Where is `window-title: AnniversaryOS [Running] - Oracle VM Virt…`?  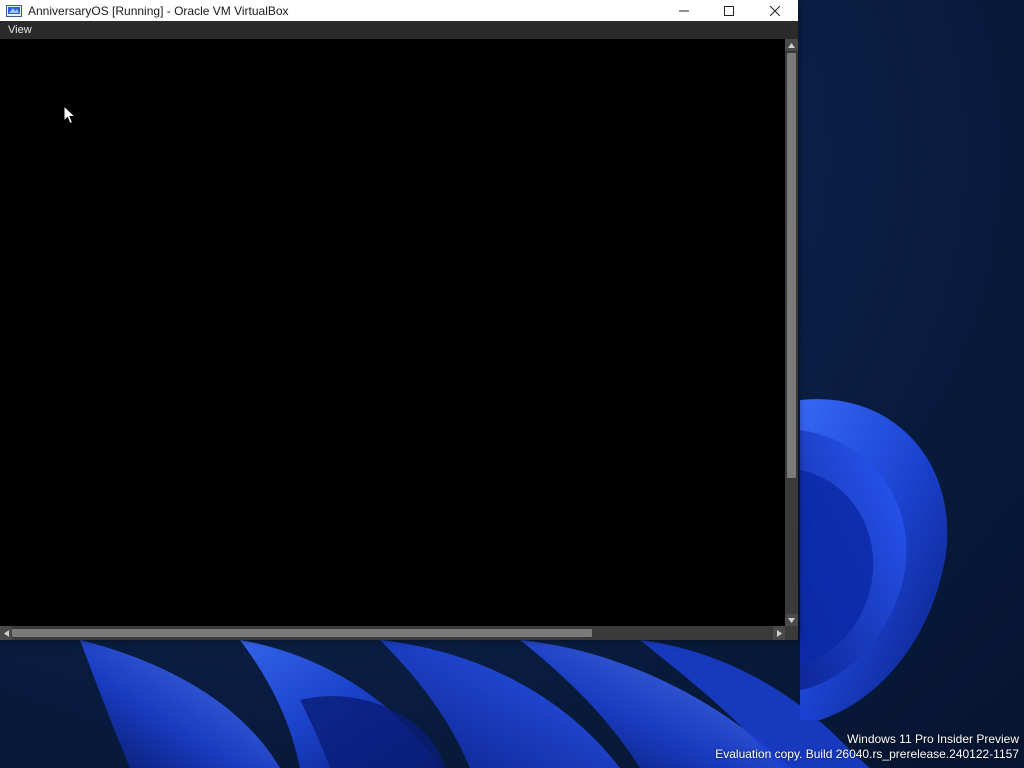
window-title: AnniversaryOS [Running] - Oracle VM Virt… is located at coordinates (158, 10).